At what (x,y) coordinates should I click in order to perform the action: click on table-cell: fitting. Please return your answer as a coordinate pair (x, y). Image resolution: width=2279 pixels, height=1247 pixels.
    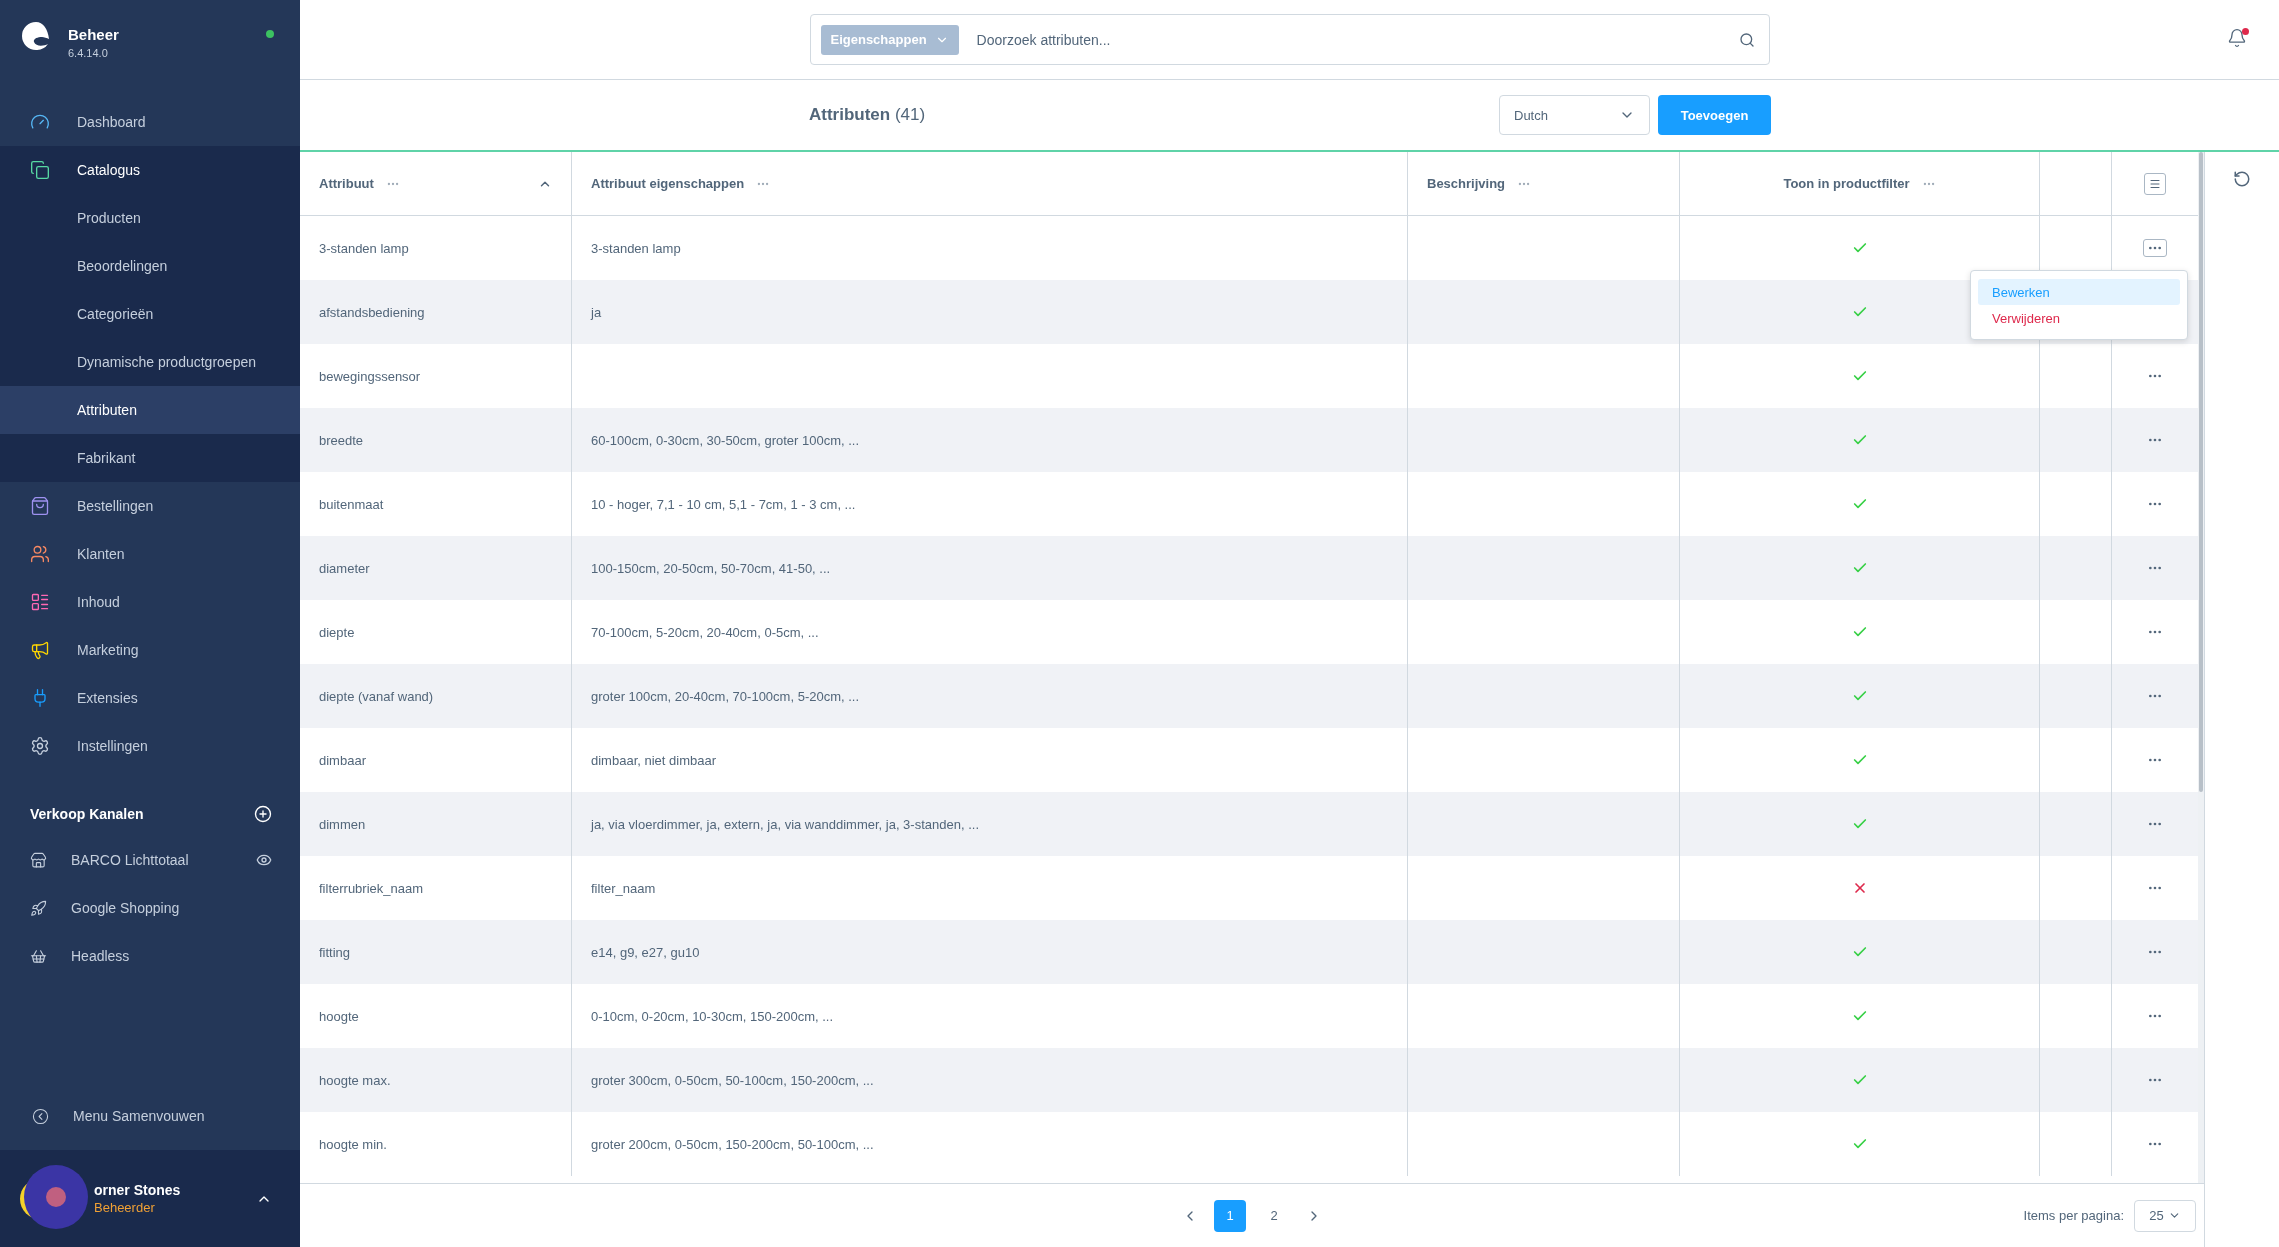
    Looking at the image, I should click on (335, 952).